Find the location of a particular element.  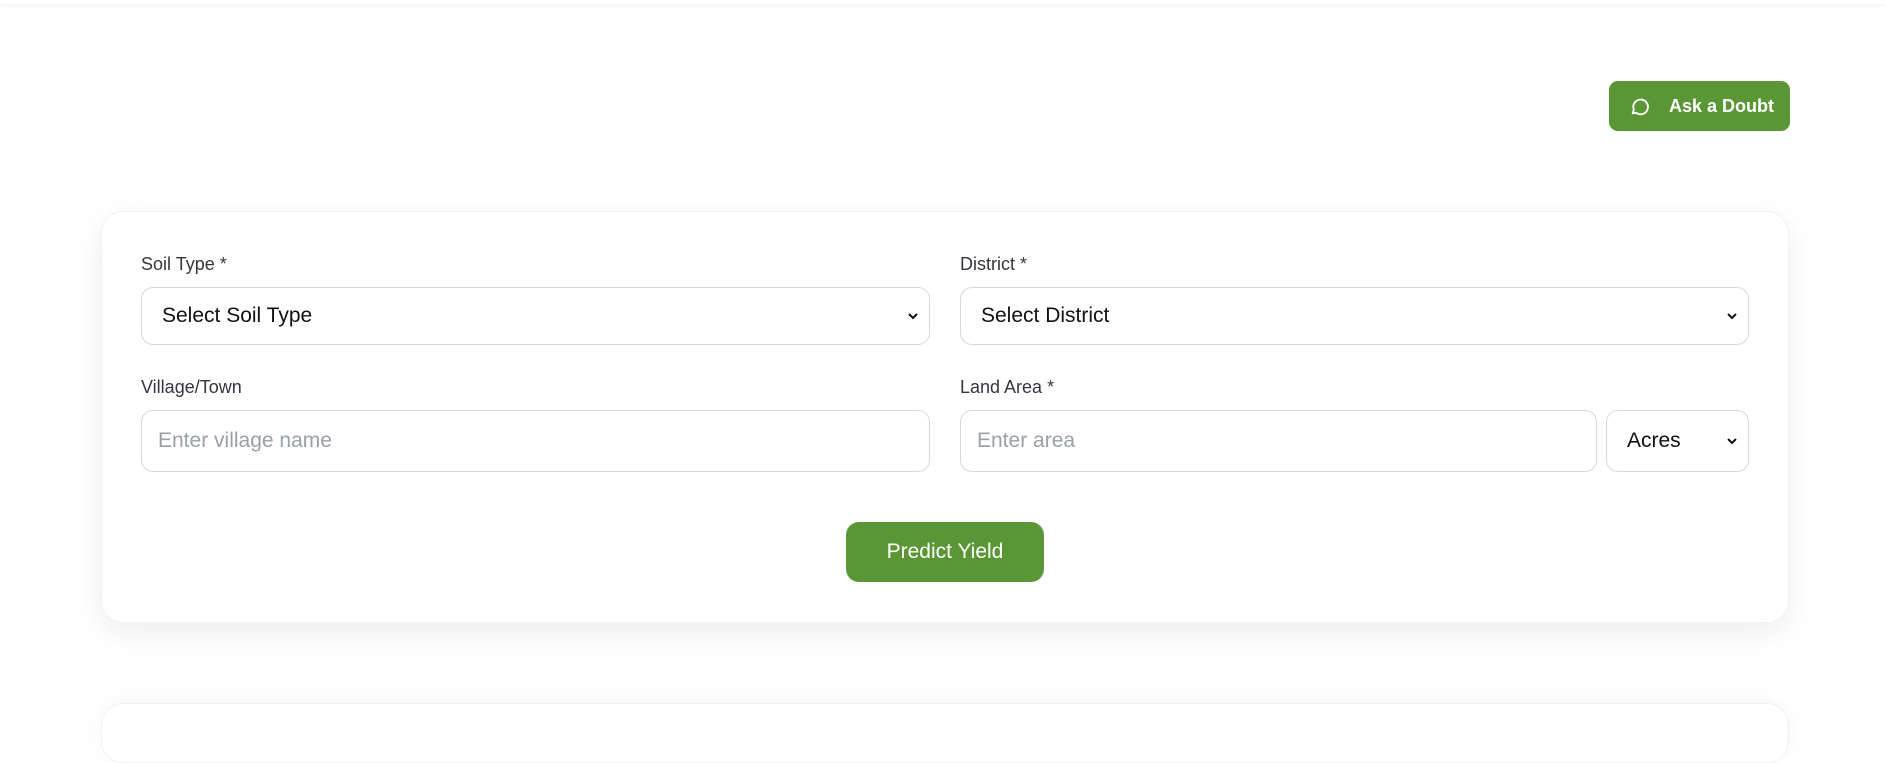

land-area-label: Land Area * is located at coordinates (1007, 387).